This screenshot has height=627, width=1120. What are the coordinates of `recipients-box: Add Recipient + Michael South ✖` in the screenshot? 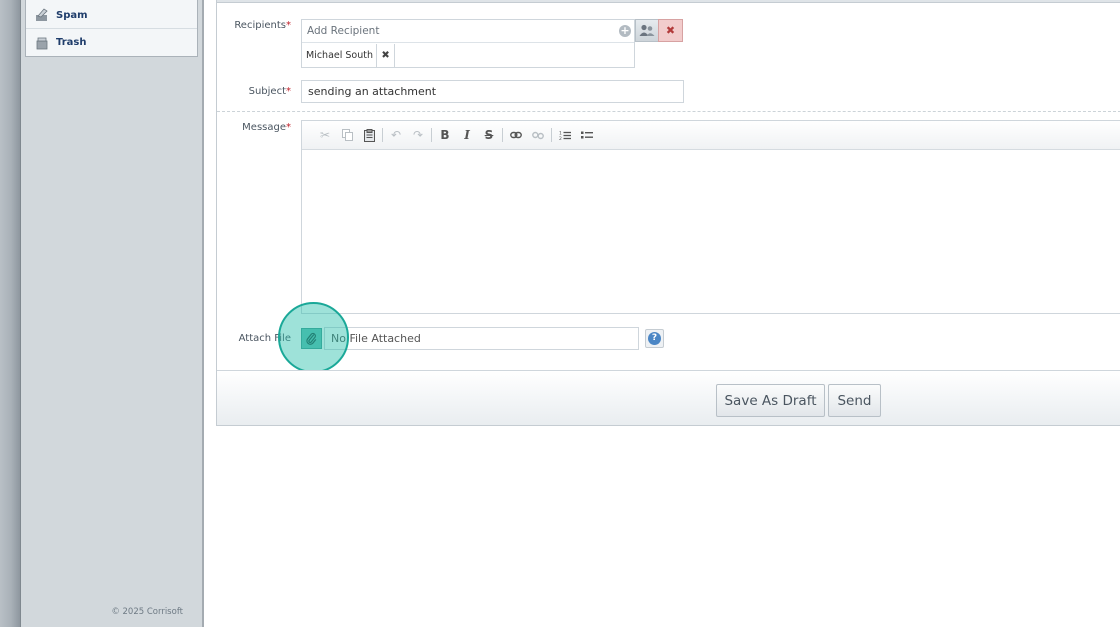 It's located at (468, 43).